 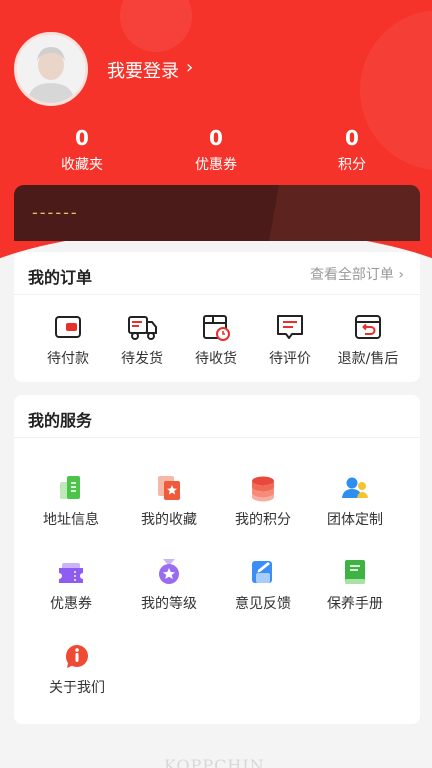 What do you see at coordinates (216, 165) in the screenshot?
I see `stat-label: 优惠券` at bounding box center [216, 165].